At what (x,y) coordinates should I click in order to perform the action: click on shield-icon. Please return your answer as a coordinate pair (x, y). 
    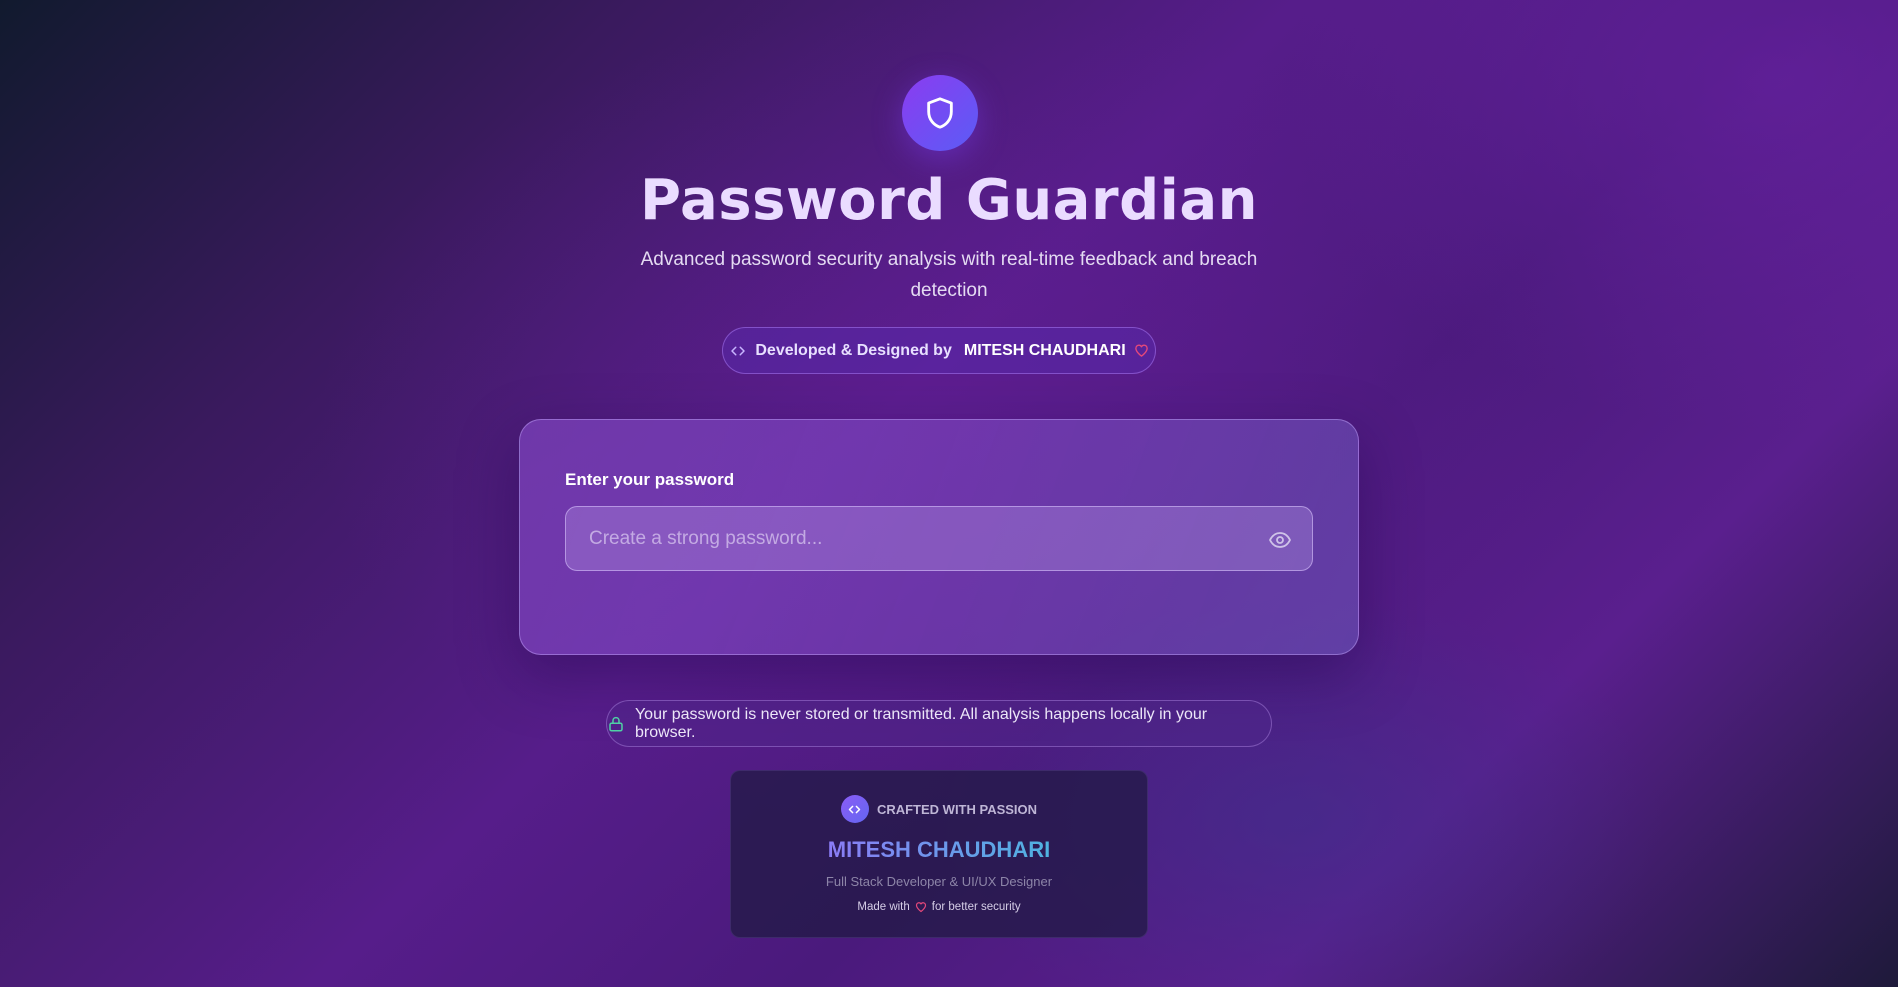
    Looking at the image, I should click on (940, 113).